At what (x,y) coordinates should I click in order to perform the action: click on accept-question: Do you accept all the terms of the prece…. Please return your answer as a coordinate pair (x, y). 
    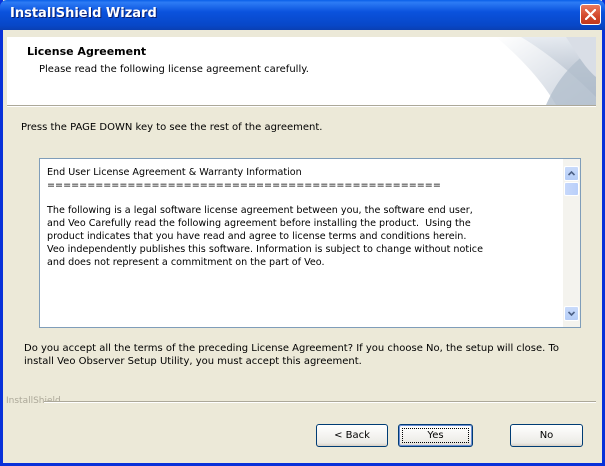
    Looking at the image, I should click on (292, 355).